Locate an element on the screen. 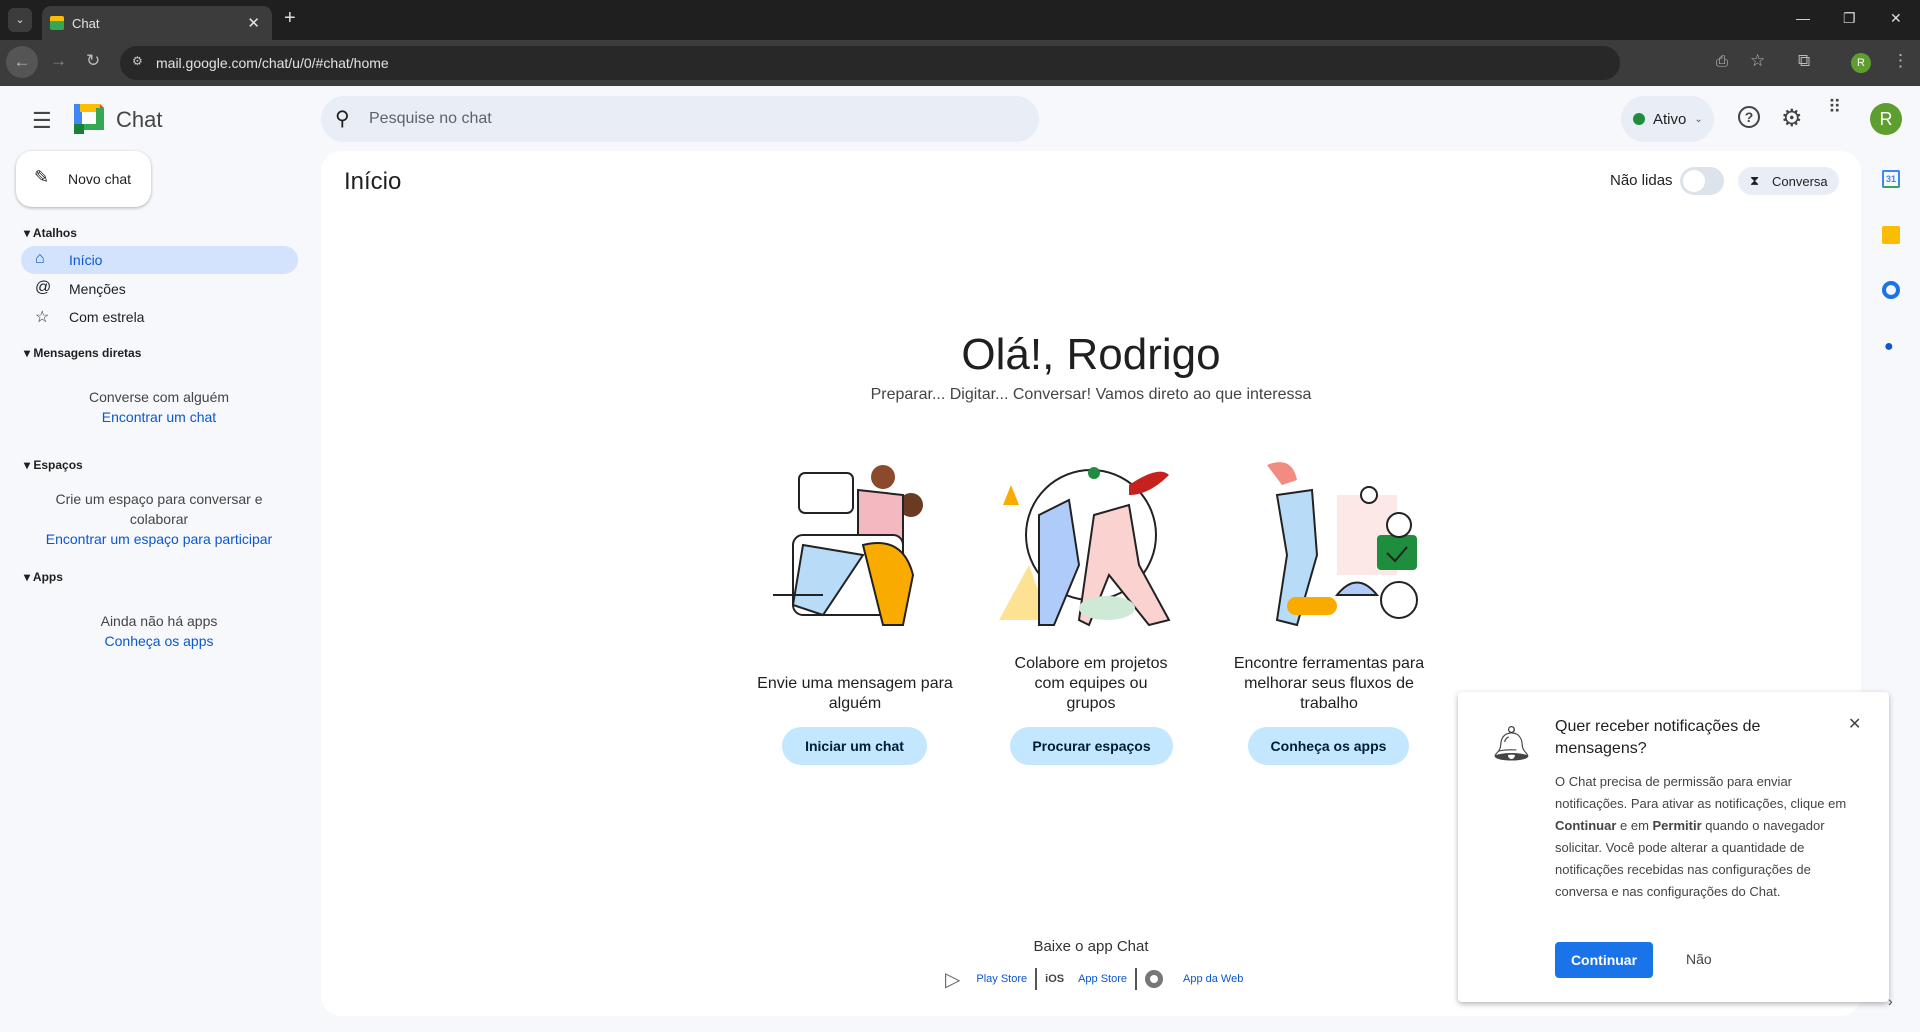 This screenshot has height=1032, width=1920. tab-search-button: ⌄ is located at coordinates (20, 20).